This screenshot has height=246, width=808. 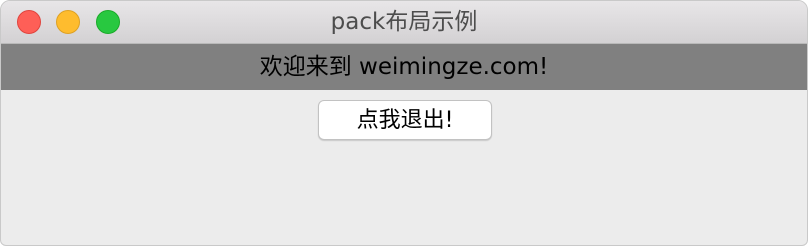 What do you see at coordinates (405, 120) in the screenshot?
I see `quit-button: 点我退出!` at bounding box center [405, 120].